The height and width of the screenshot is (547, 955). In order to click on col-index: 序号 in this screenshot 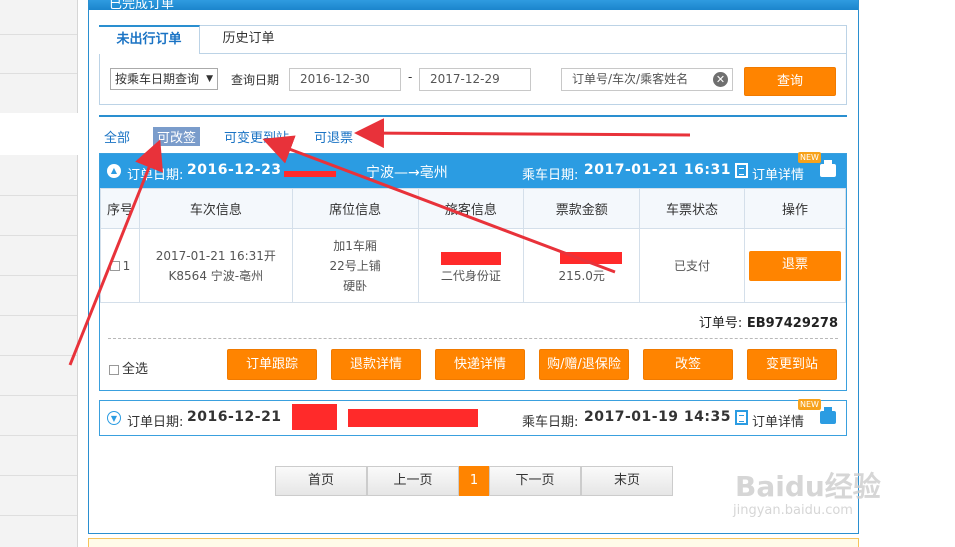, I will do `click(120, 208)`.